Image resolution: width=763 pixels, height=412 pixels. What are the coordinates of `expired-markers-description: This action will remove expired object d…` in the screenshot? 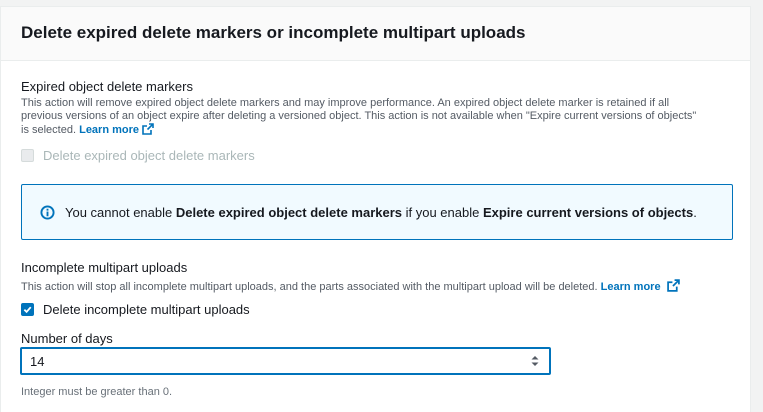 It's located at (381, 118).